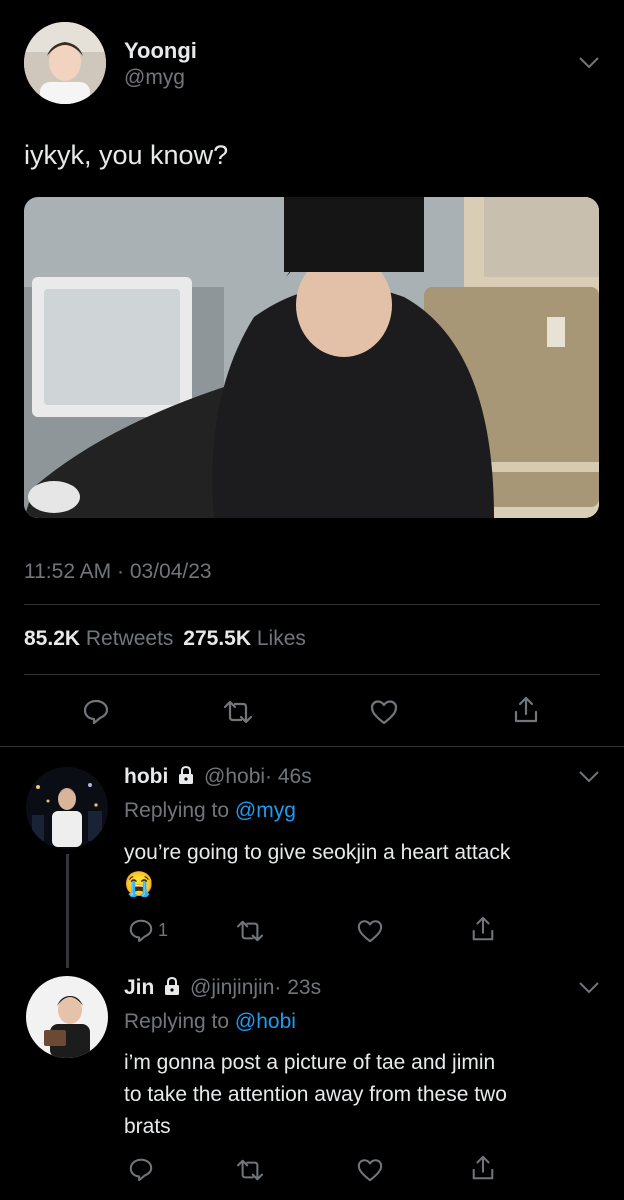 This screenshot has height=1200, width=624. I want to click on likes-label: Likes, so click(281, 638).